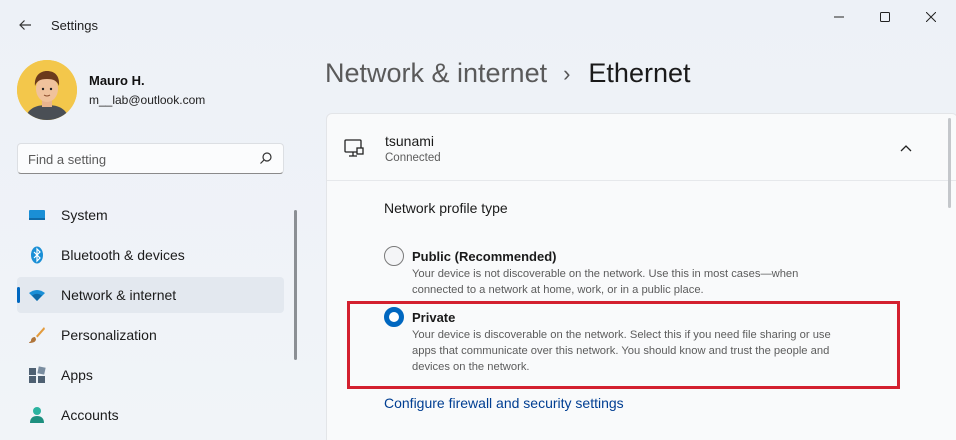 This screenshot has width=956, height=440. I want to click on sidebar-item-label: Accounts, so click(90, 415).